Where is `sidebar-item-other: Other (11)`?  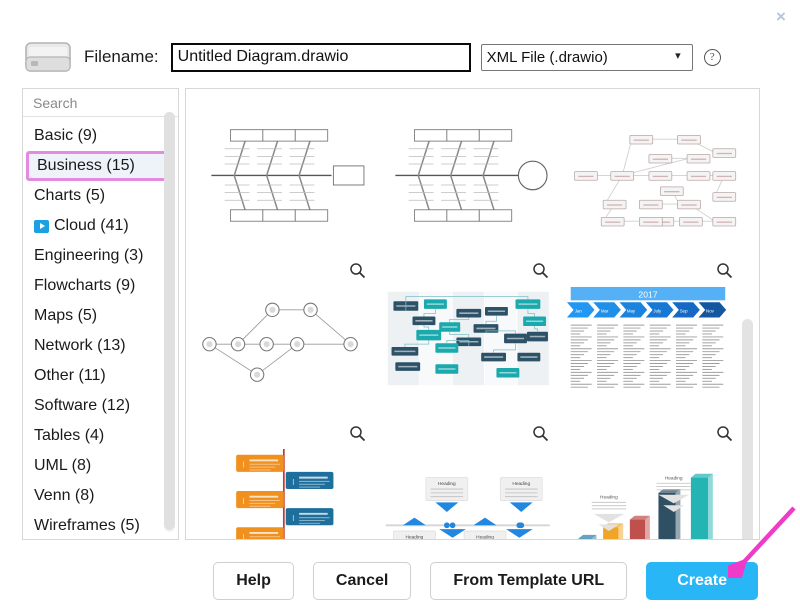 sidebar-item-other: Other (11) is located at coordinates (100, 376).